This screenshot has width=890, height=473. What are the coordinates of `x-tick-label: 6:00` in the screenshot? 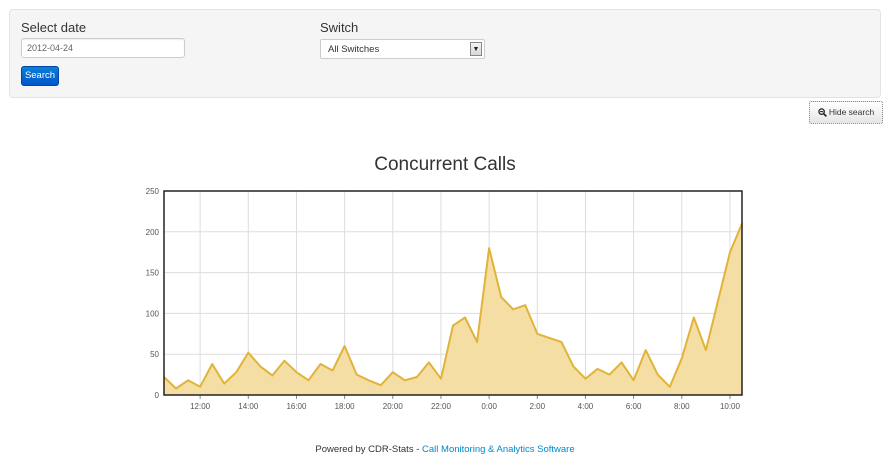 It's located at (634, 406).